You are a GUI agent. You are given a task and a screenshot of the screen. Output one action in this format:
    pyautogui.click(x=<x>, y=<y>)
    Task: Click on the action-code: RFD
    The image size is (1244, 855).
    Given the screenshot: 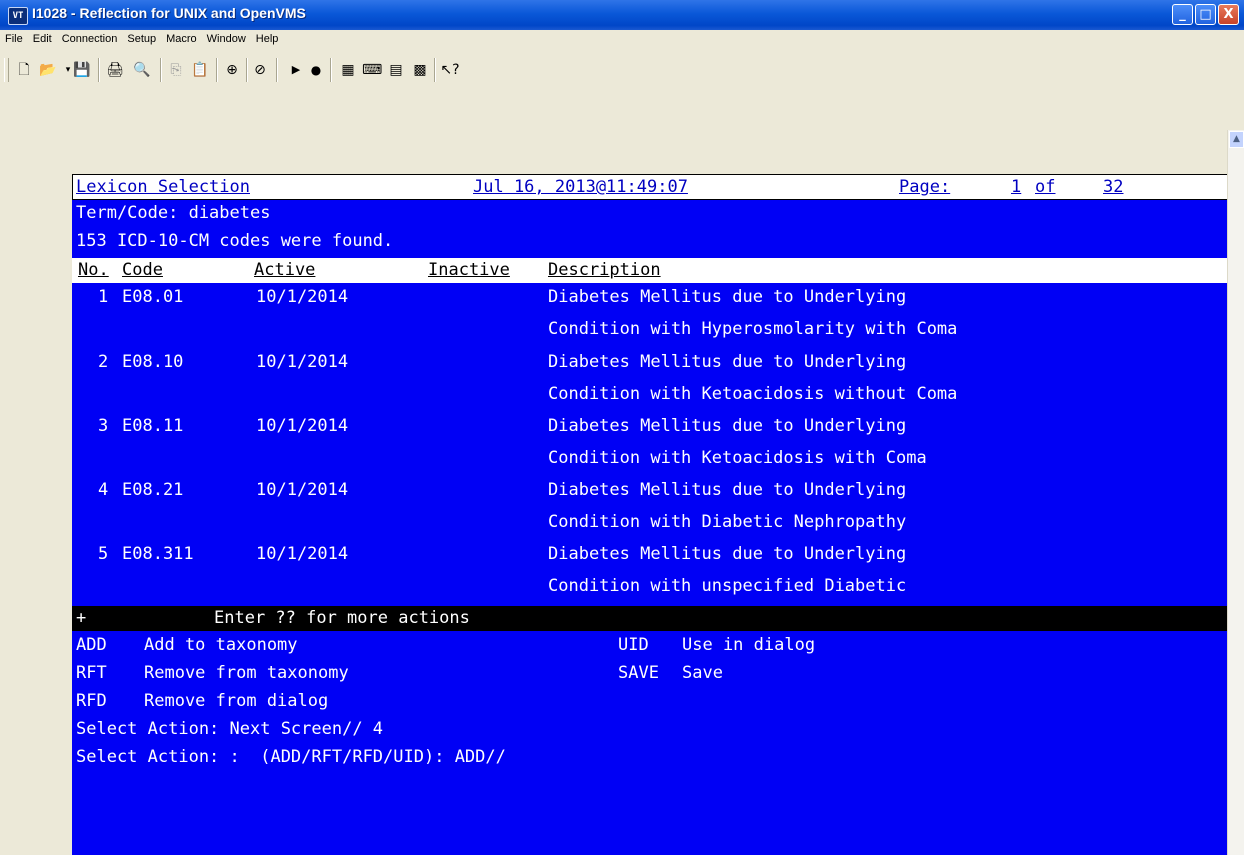 What is the action you would take?
    pyautogui.click(x=91, y=701)
    